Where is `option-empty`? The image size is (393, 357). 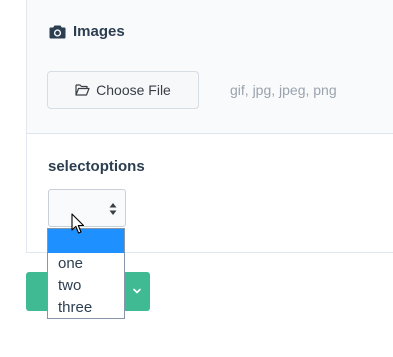 option-empty is located at coordinates (86, 241).